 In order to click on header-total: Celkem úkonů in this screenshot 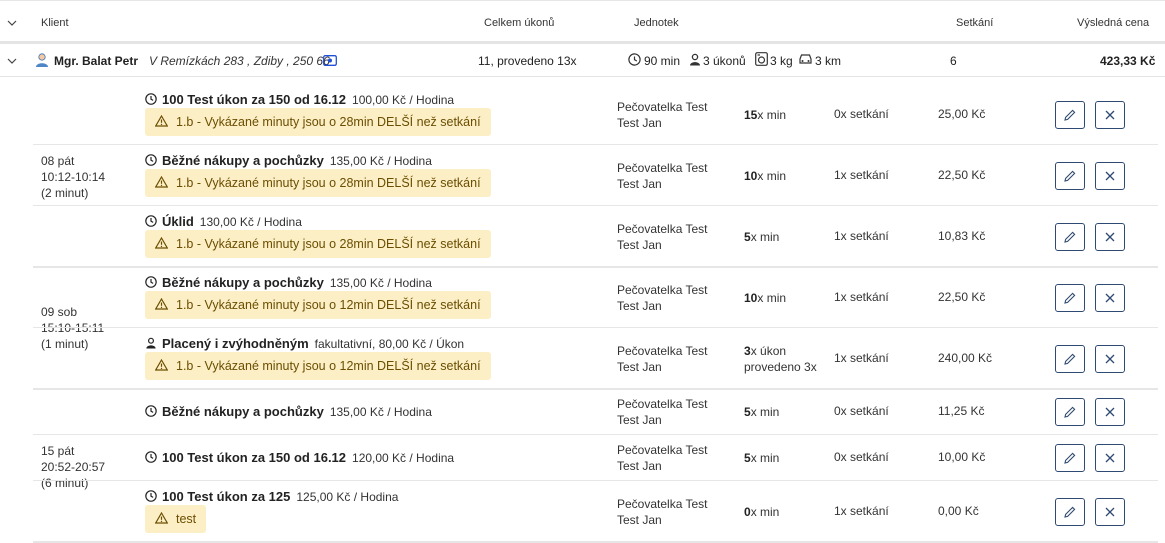, I will do `click(519, 23)`.